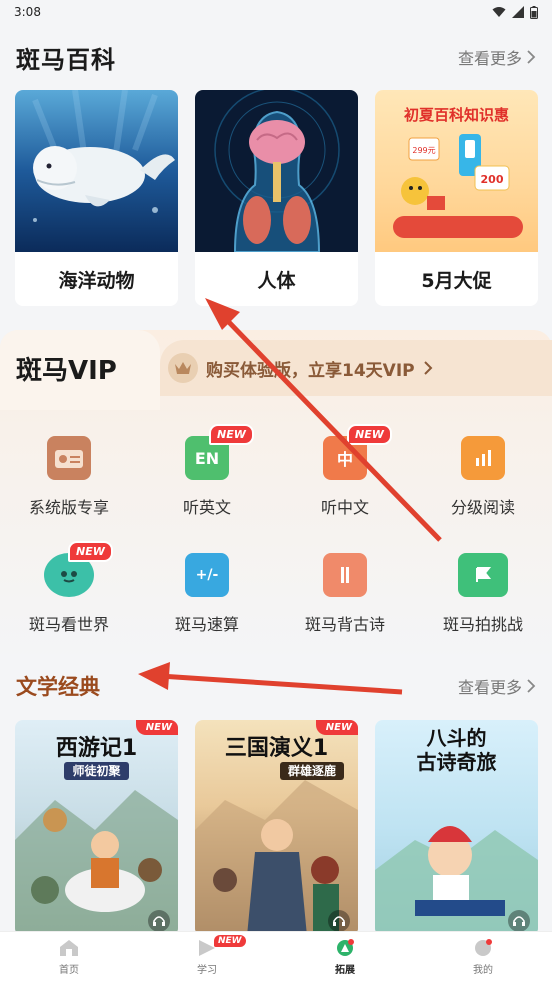 This screenshot has height=981, width=552. I want to click on vip-item-graded-reading: 分级阅读, so click(483, 477).